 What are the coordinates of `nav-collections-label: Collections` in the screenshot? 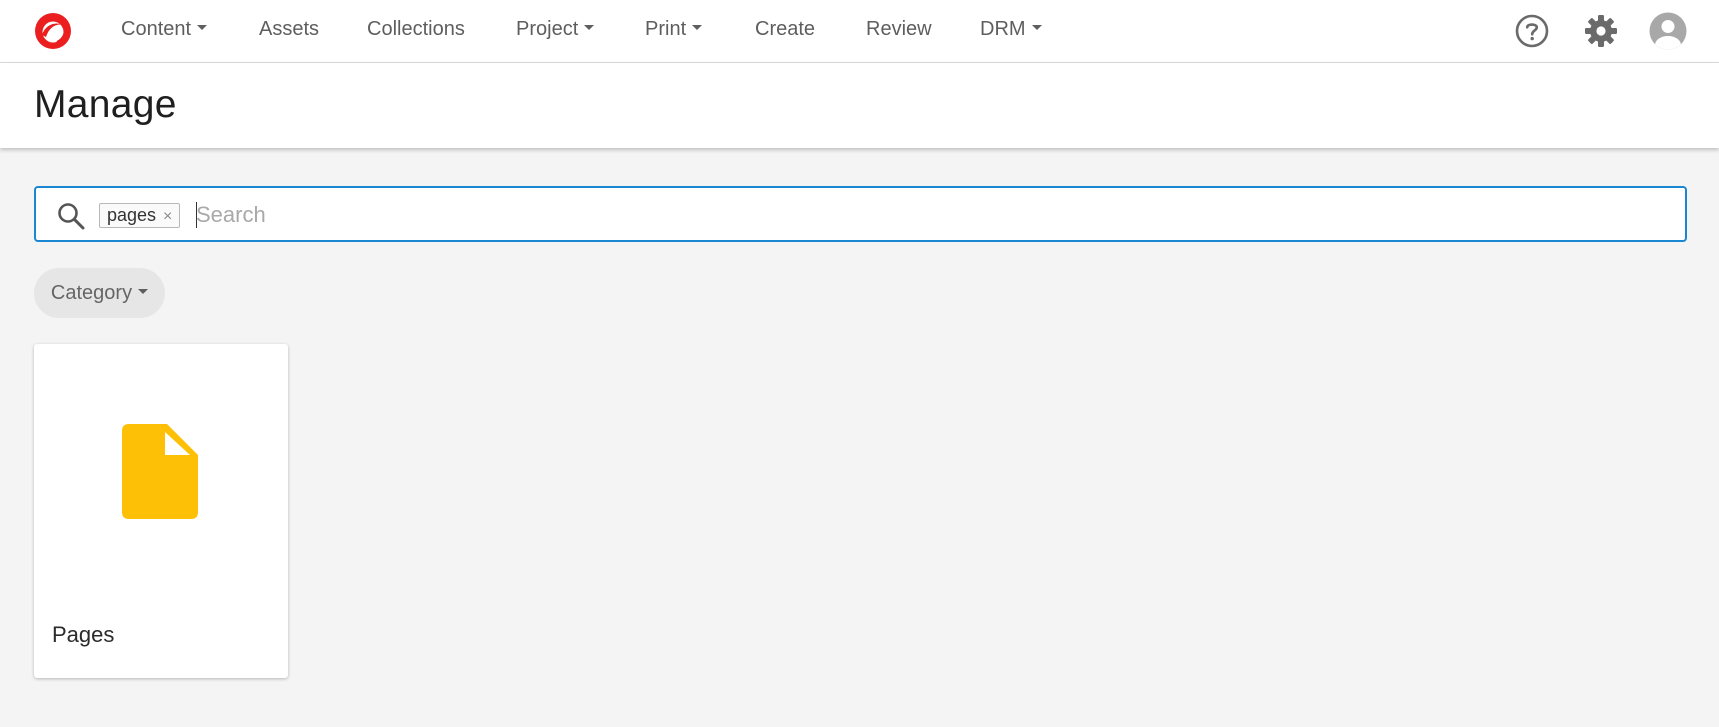 It's located at (416, 29).